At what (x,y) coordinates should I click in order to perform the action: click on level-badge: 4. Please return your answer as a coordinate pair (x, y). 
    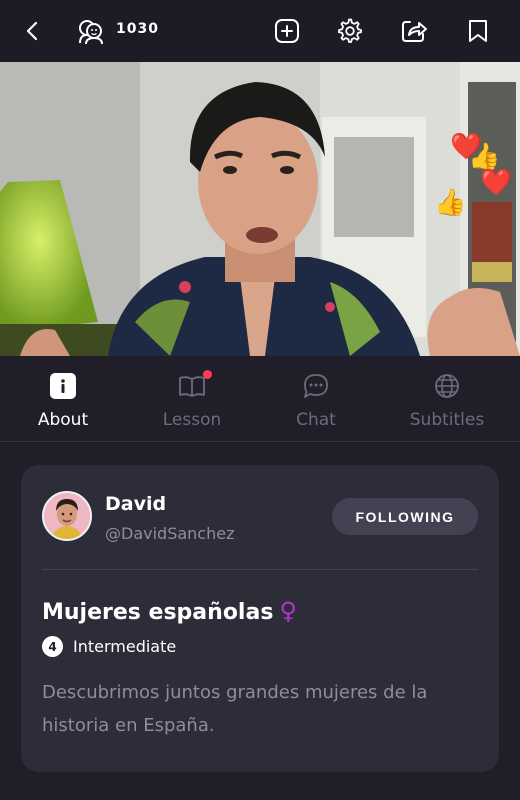
    Looking at the image, I should click on (52, 646).